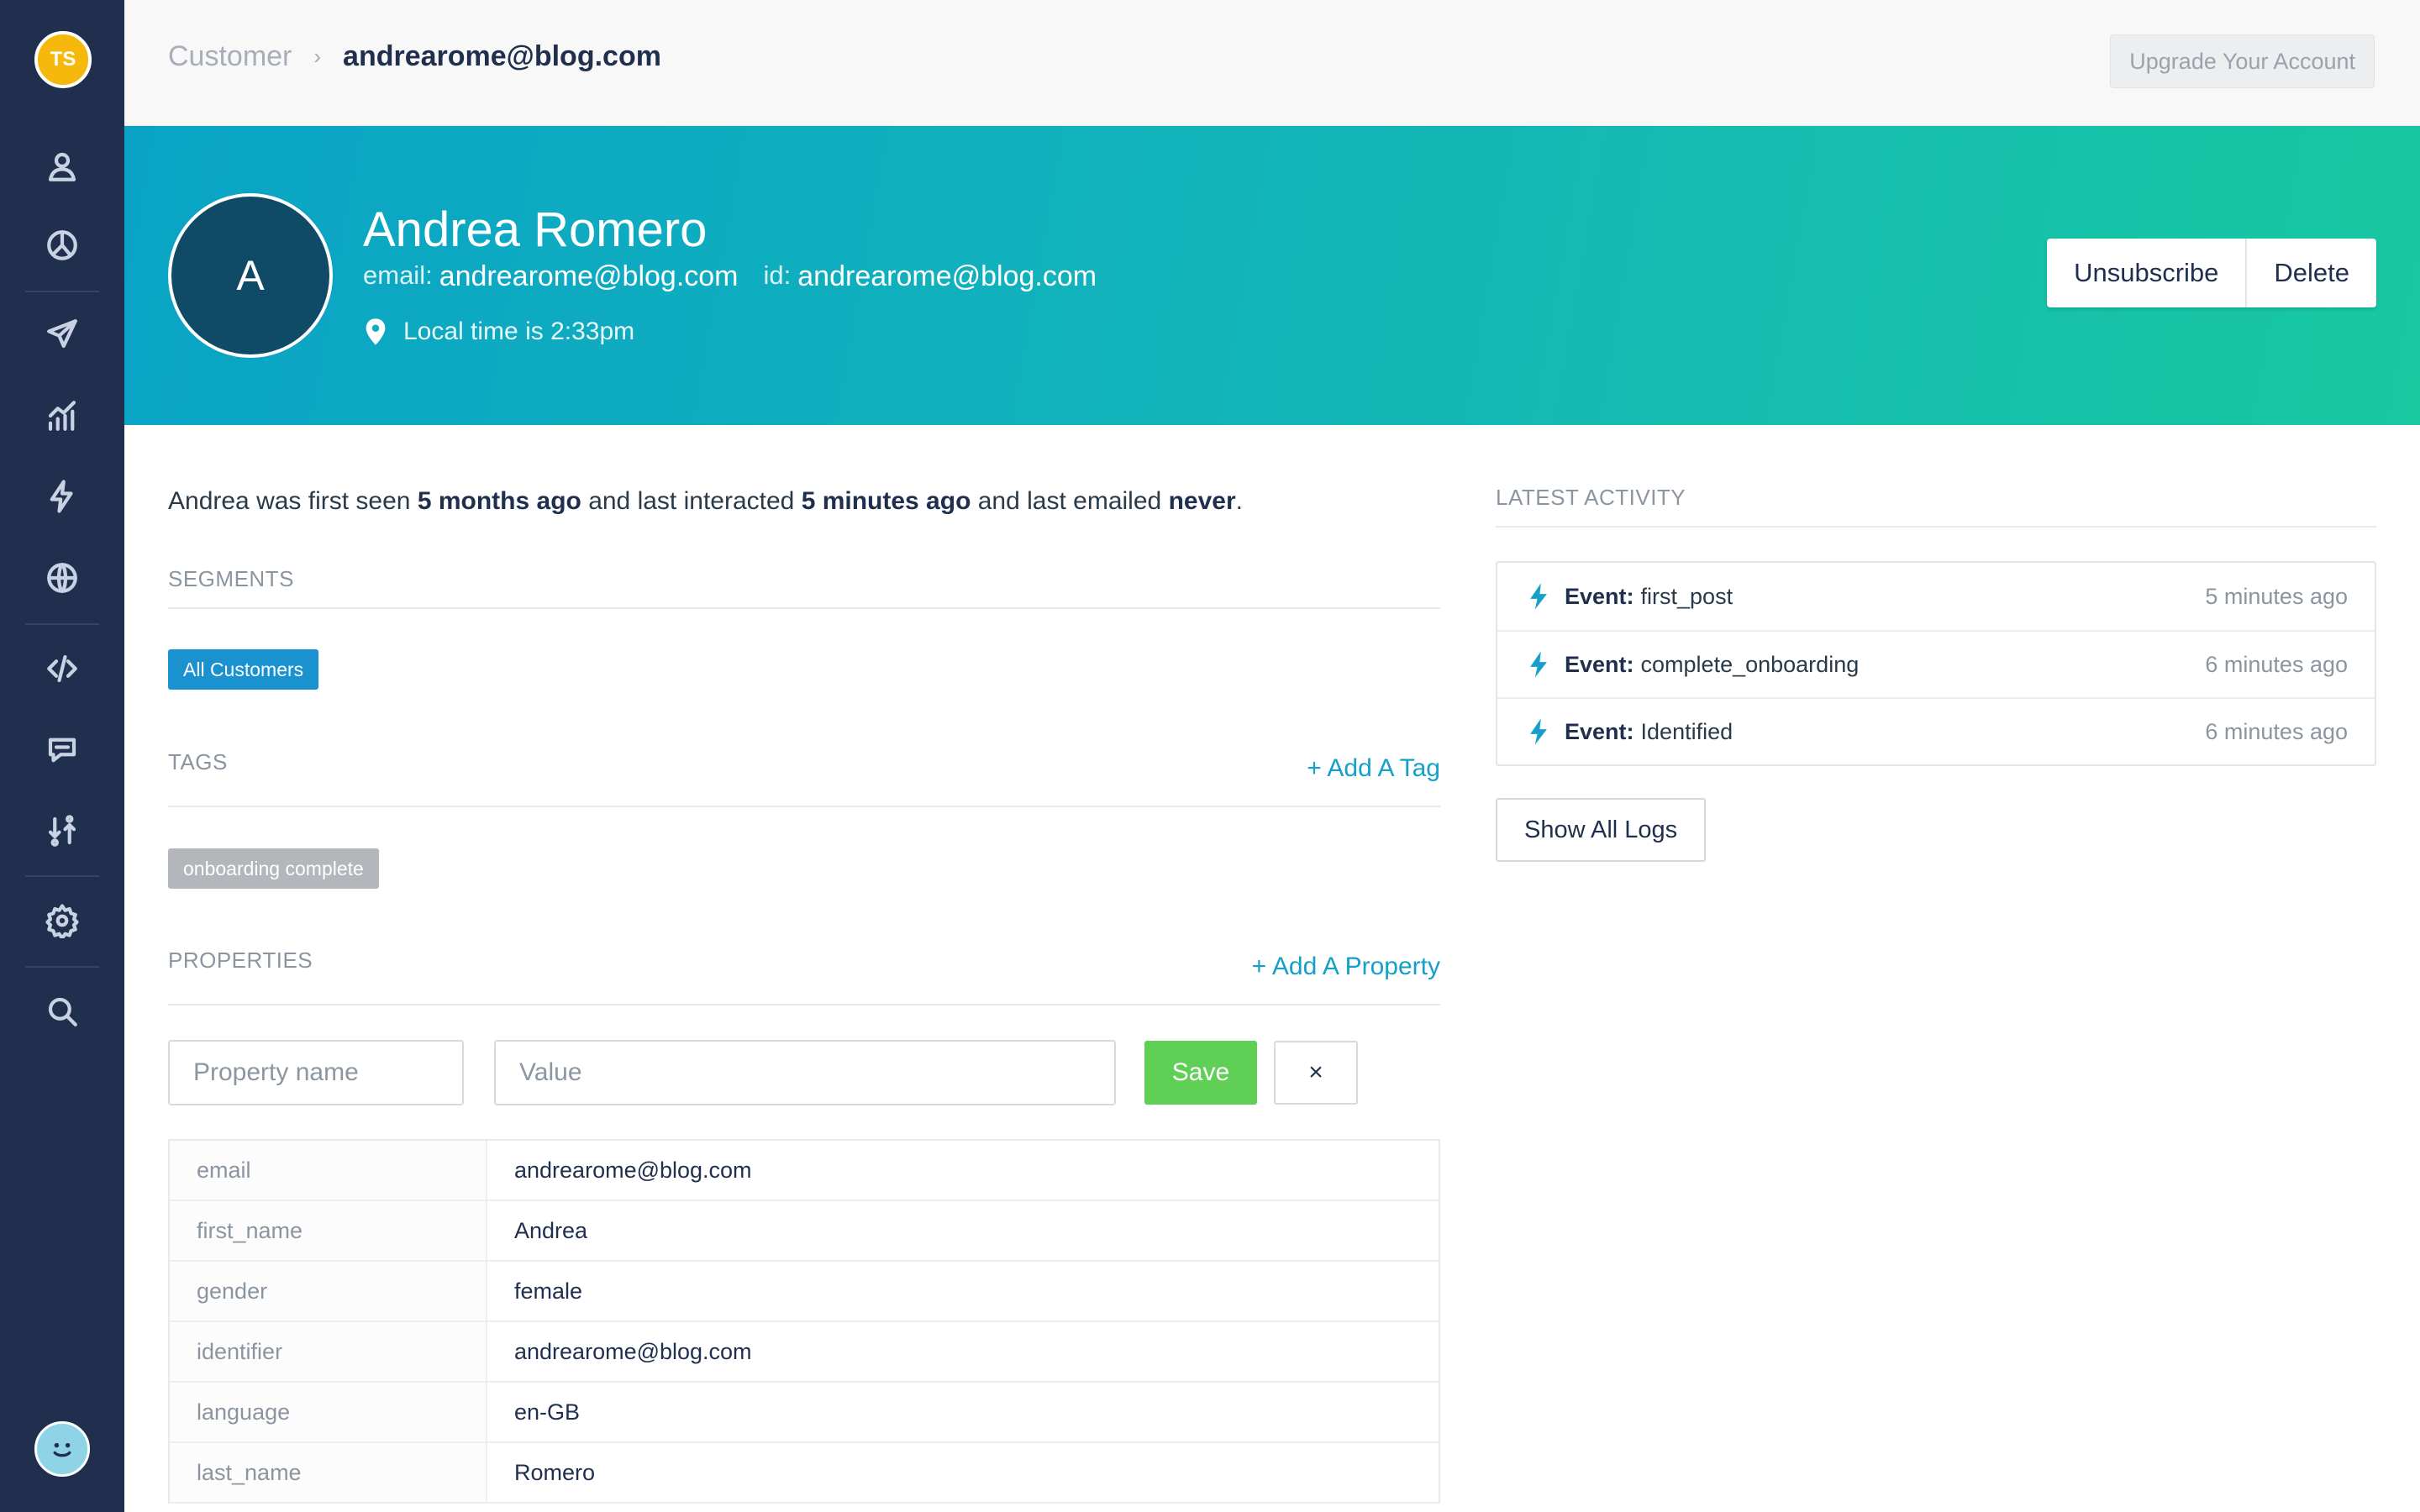 The height and width of the screenshot is (1512, 2420). Describe the element at coordinates (1316, 1073) in the screenshot. I see `close-icon: ×` at that location.